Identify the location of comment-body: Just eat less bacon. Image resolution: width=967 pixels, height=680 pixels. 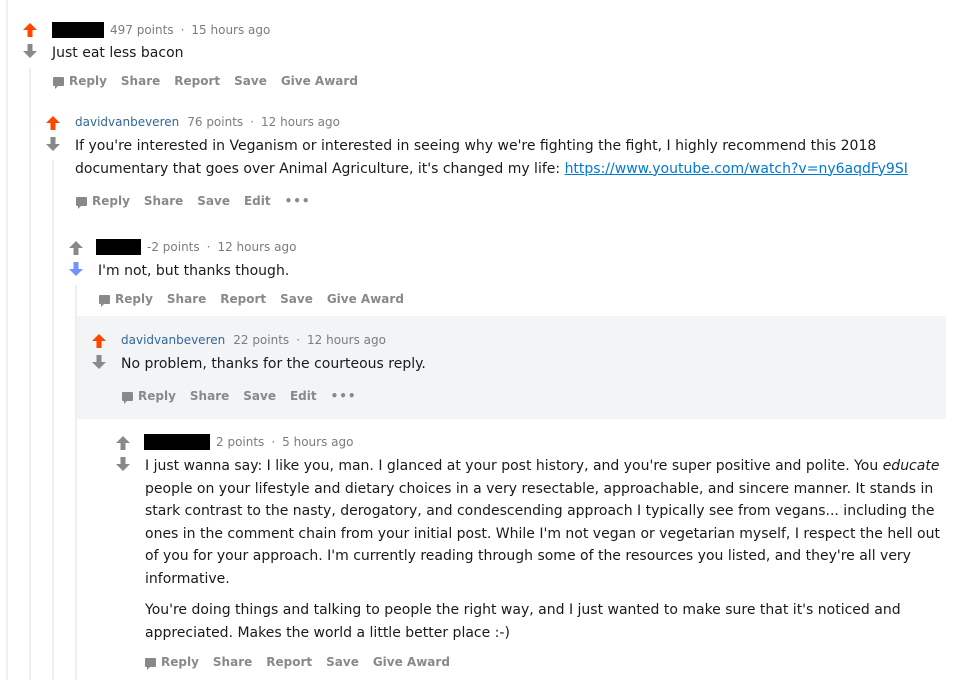
(492, 53).